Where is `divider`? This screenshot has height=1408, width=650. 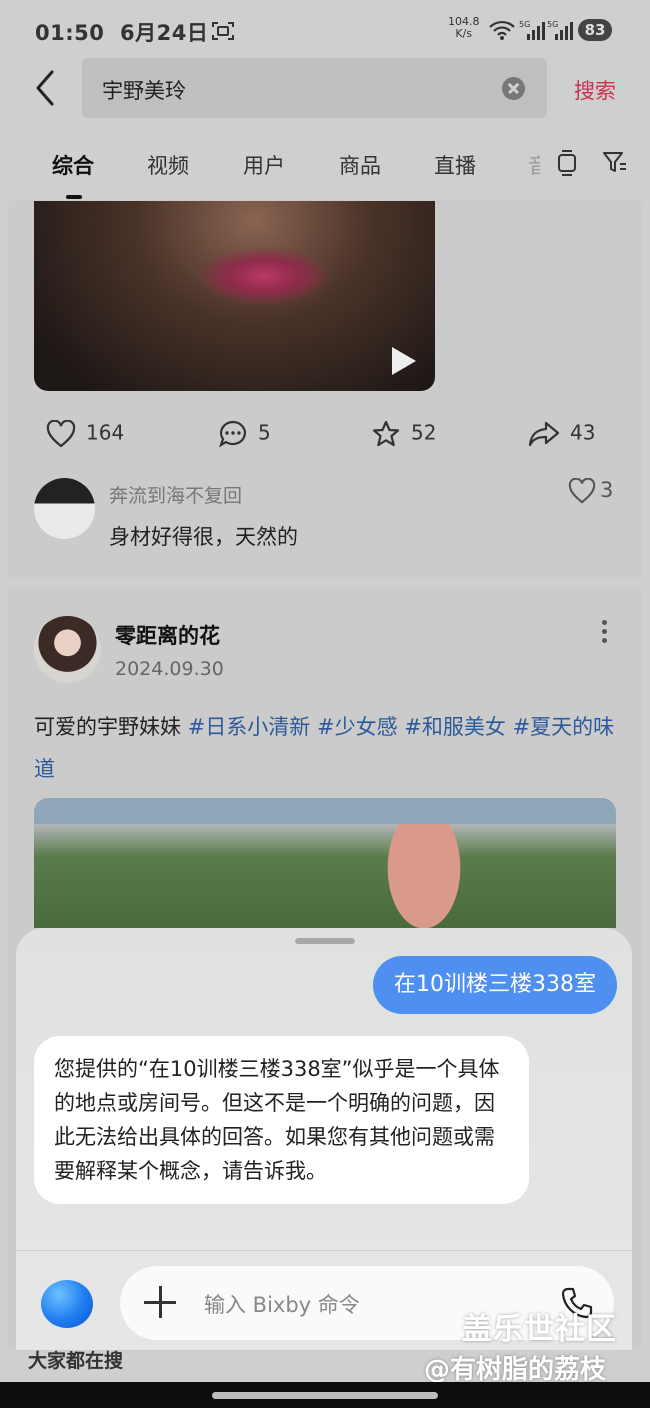 divider is located at coordinates (324, 1250).